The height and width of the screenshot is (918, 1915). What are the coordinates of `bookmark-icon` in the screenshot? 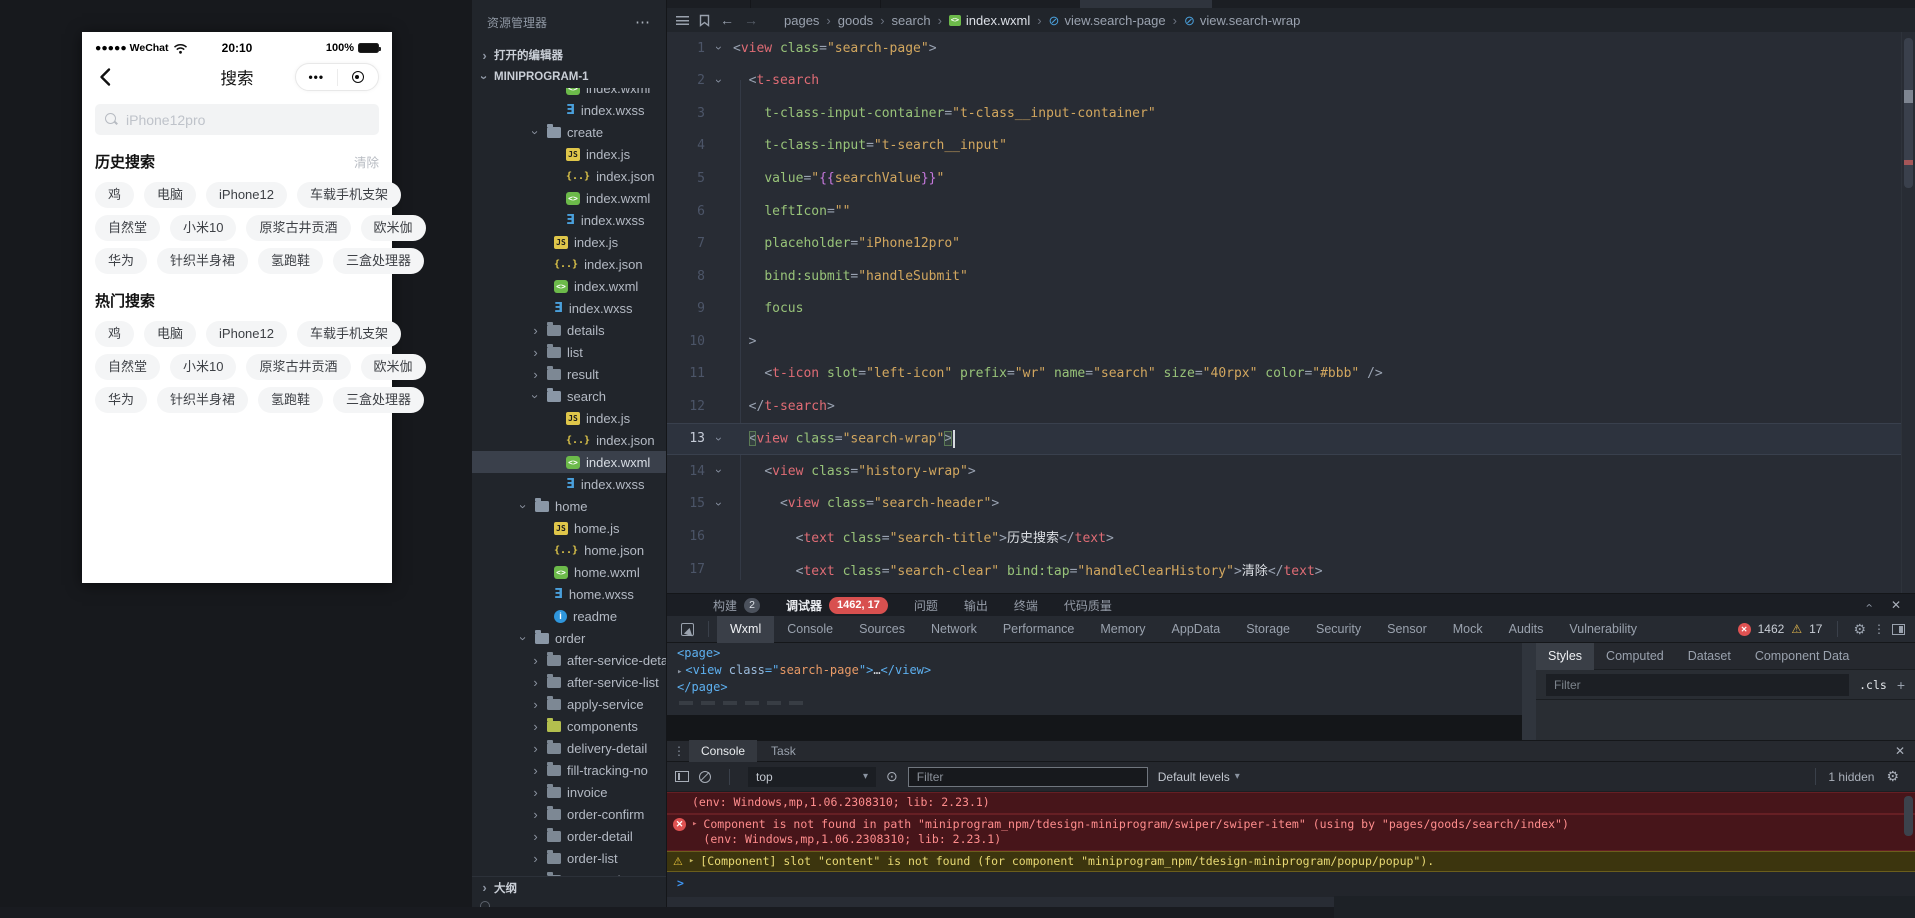 It's located at (704, 20).